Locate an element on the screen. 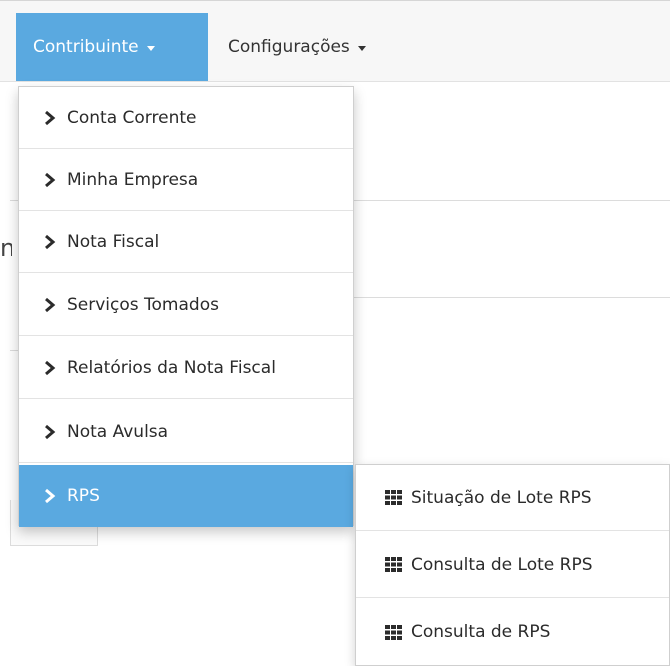  submenu-item-label: Situação de Lote RPS is located at coordinates (501, 497).